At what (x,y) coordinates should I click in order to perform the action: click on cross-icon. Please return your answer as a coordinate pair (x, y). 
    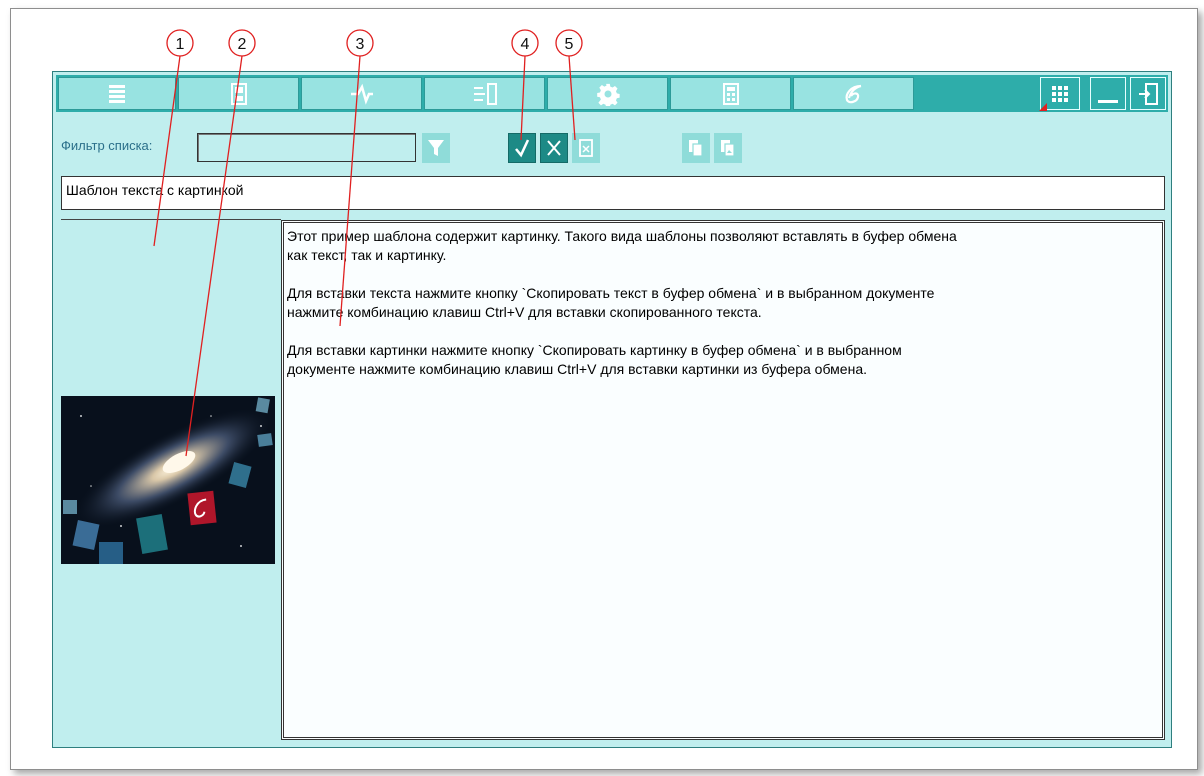
    Looking at the image, I should click on (554, 148).